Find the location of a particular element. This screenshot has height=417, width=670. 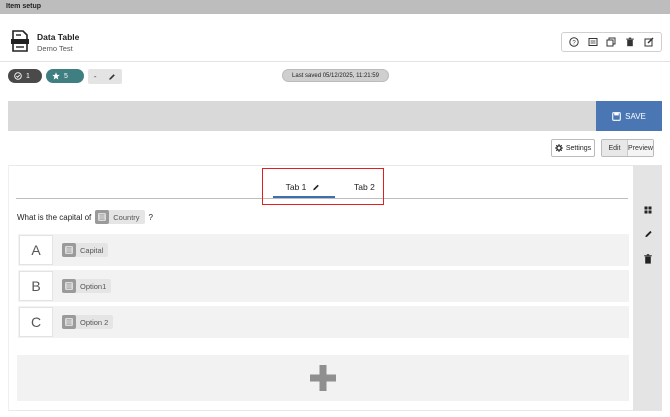

mode-preview-button: Preview is located at coordinates (640, 148).